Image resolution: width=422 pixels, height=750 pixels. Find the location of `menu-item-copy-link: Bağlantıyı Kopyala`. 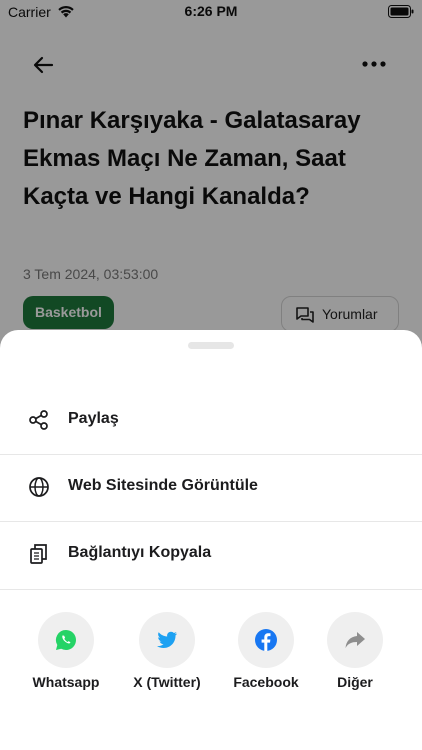

menu-item-copy-link: Bağlantıyı Kopyala is located at coordinates (211, 554).